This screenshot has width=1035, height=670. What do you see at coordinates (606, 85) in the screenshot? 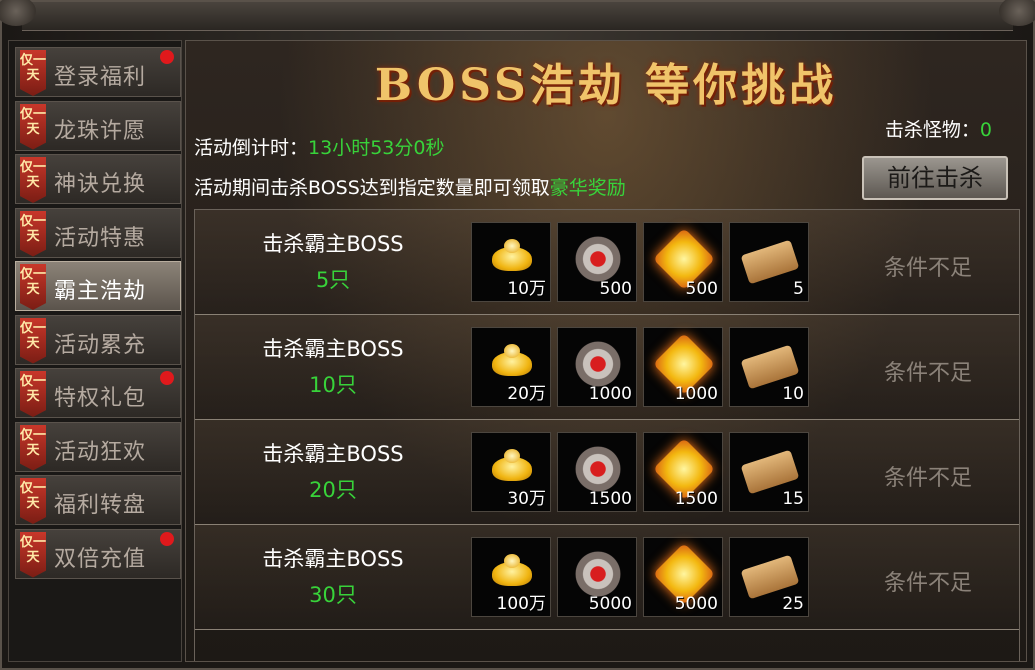
I see `page-title: BOSS浩劫 等你挑战` at bounding box center [606, 85].